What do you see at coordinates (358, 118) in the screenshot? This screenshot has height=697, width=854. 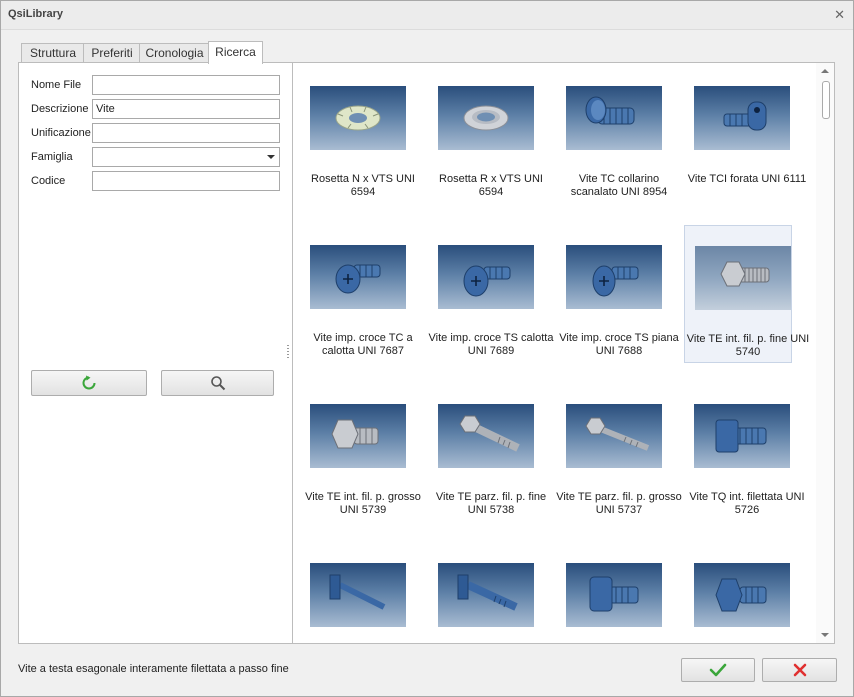 I see `toothed-washer-icon` at bounding box center [358, 118].